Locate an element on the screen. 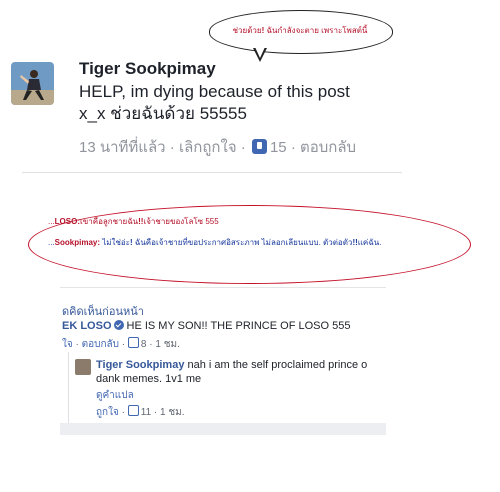 The height and width of the screenshot is (492, 500). reply-author: Tiger Sookpimay is located at coordinates (140, 365).